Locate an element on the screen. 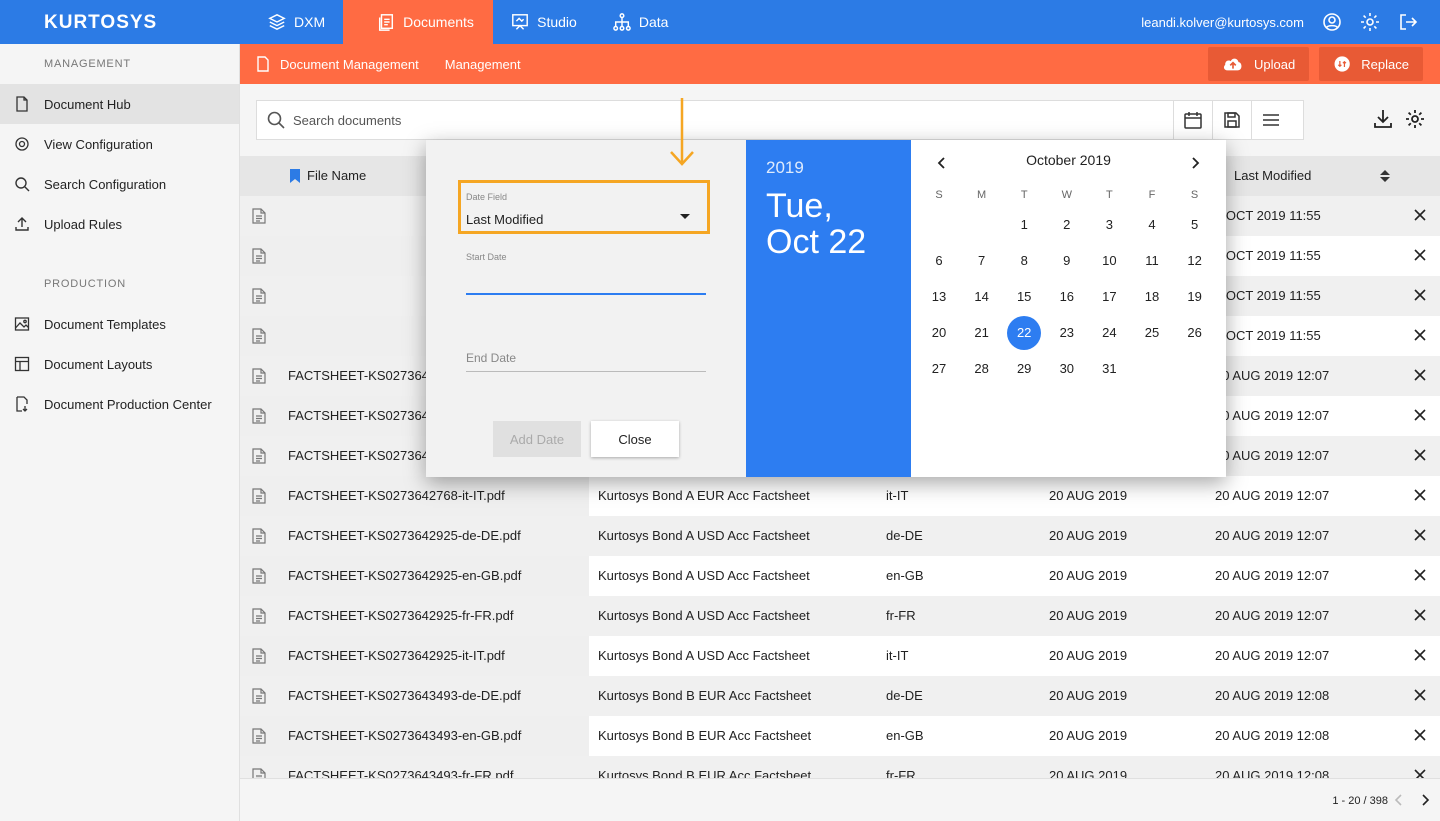  calendar-day: 16 is located at coordinates (1067, 297).